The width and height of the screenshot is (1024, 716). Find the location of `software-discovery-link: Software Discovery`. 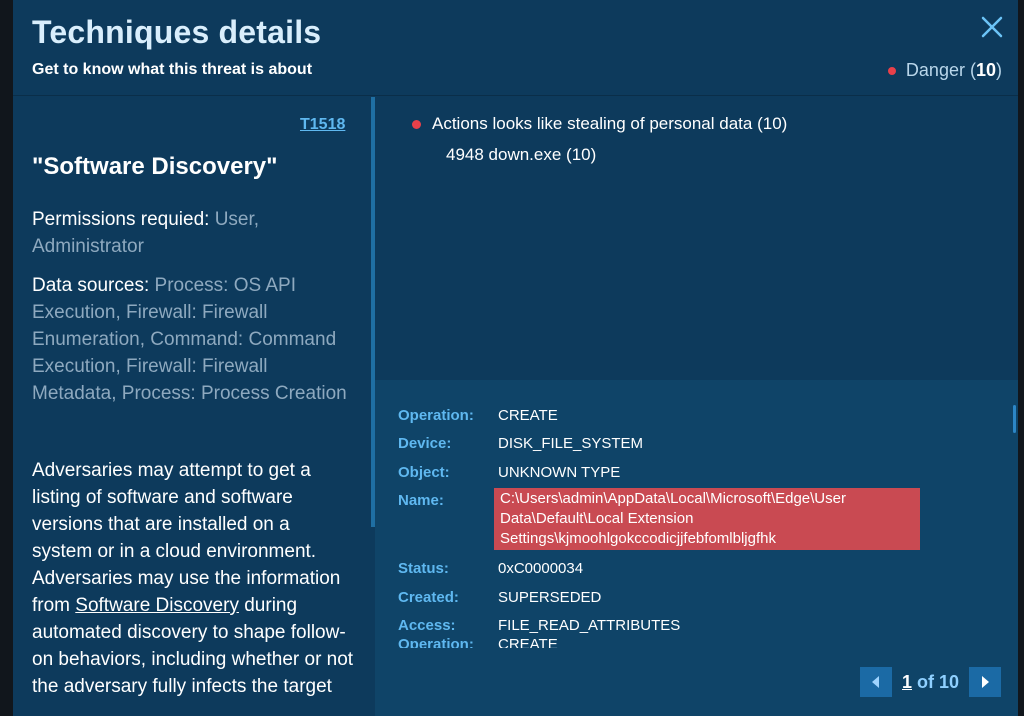

software-discovery-link: Software Discovery is located at coordinates (157, 605).